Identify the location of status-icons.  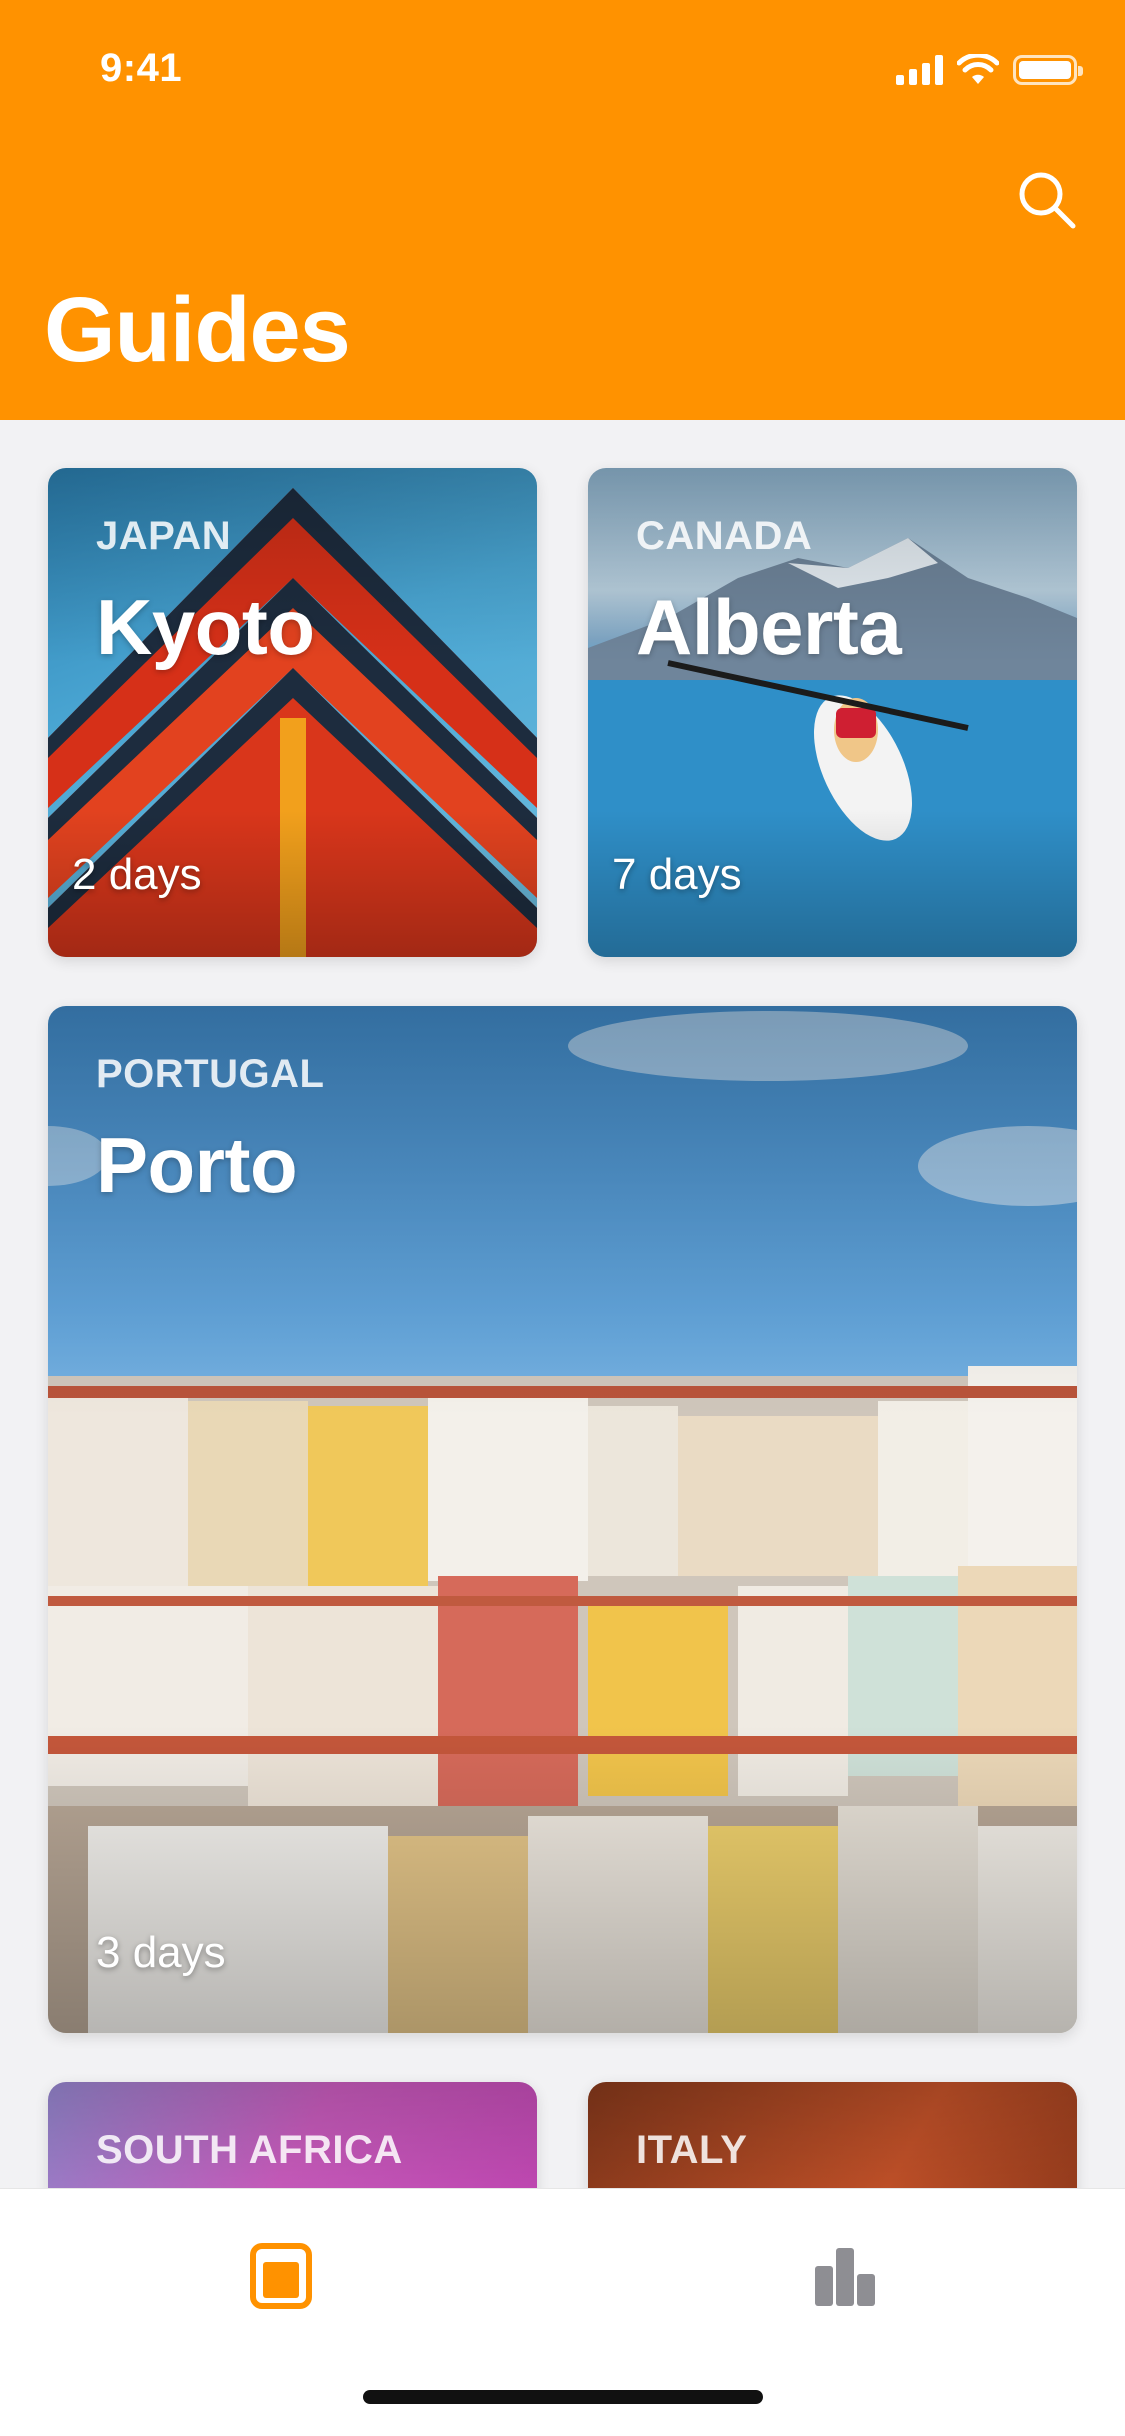
(989, 70).